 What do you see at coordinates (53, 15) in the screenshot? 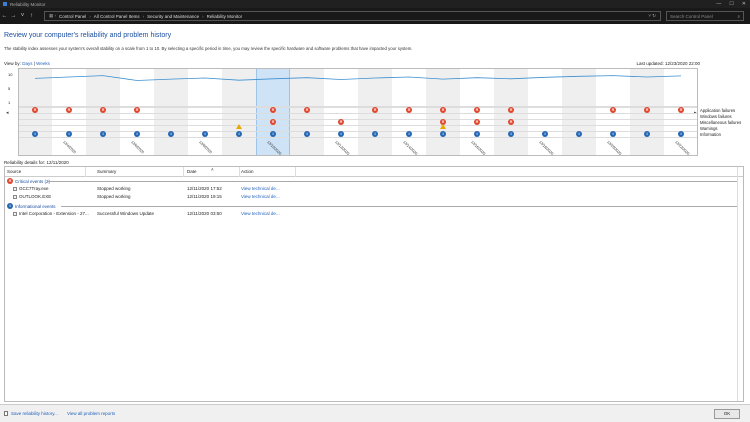
I see `control-panel-icon: ▦ ›` at bounding box center [53, 15].